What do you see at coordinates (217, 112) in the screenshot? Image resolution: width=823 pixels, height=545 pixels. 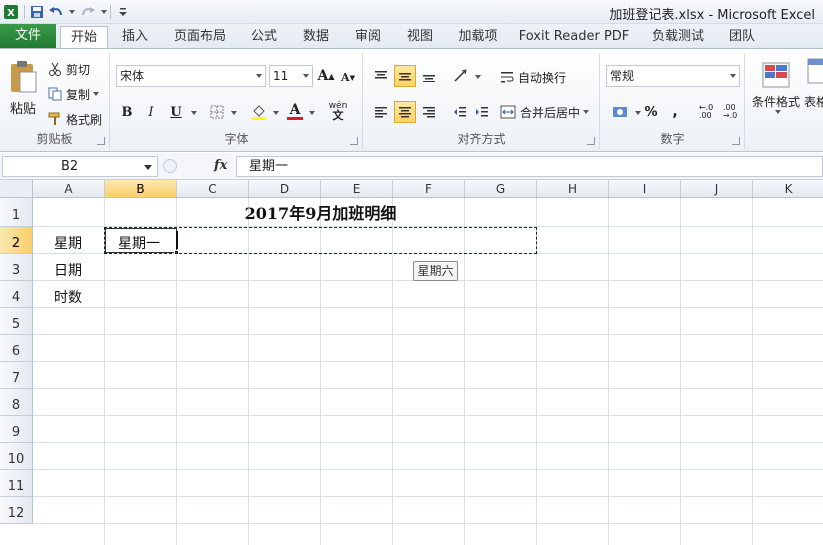 I see `border-button` at bounding box center [217, 112].